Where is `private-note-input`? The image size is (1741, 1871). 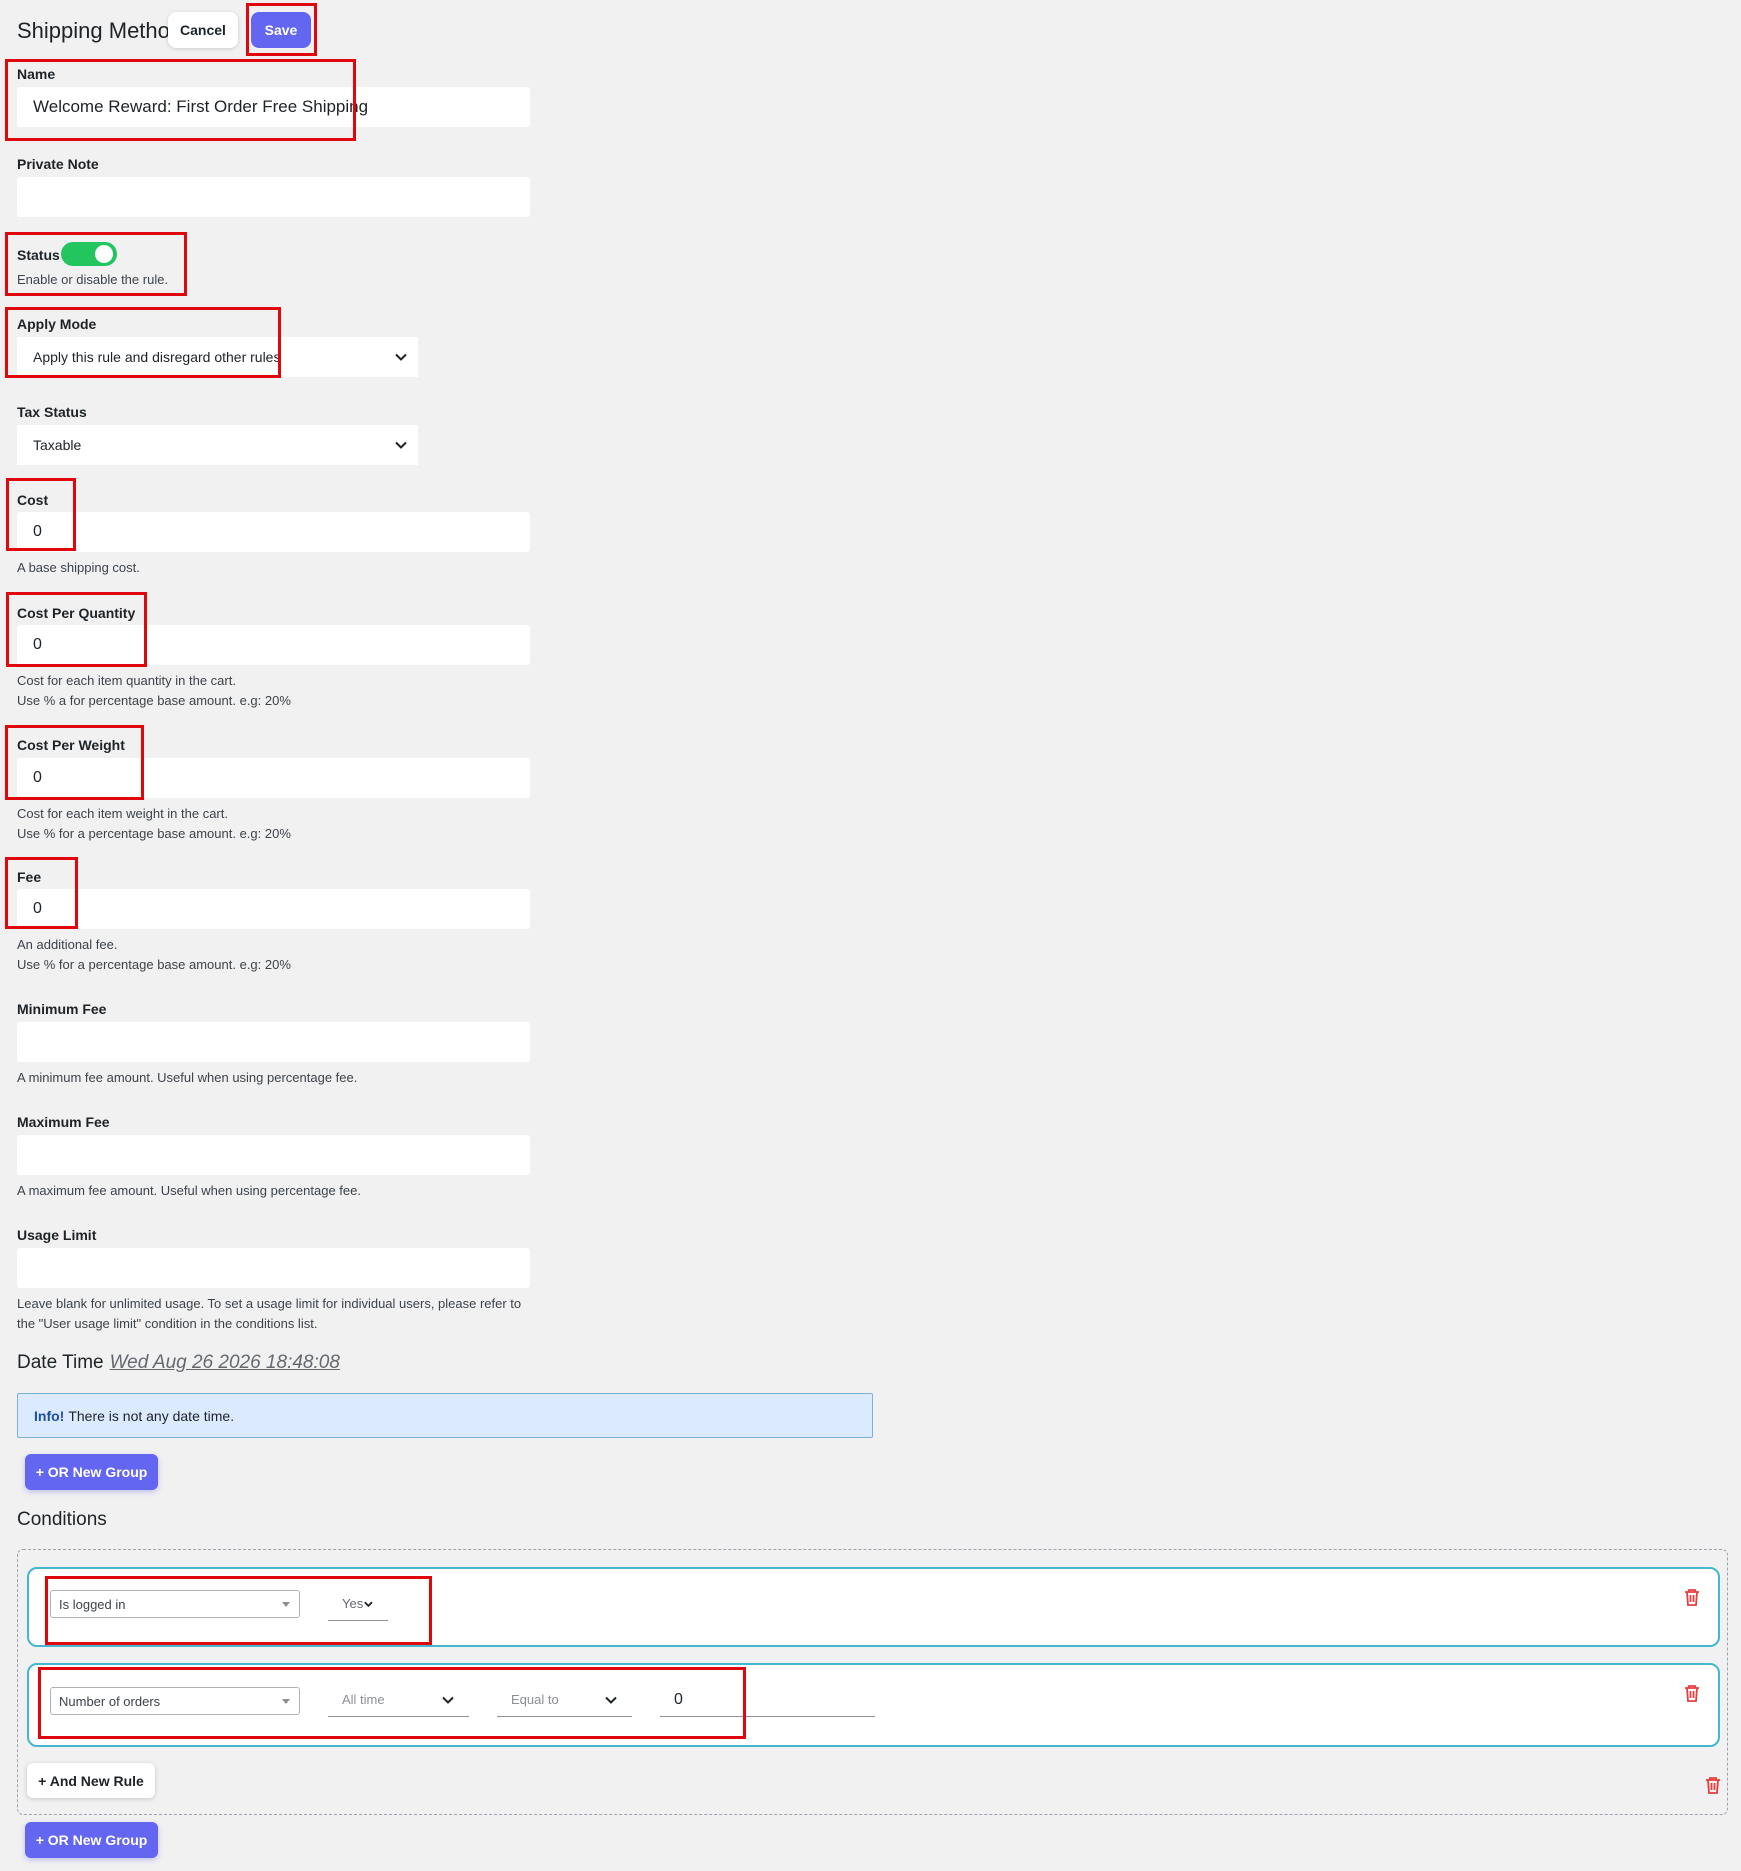 private-note-input is located at coordinates (273, 197).